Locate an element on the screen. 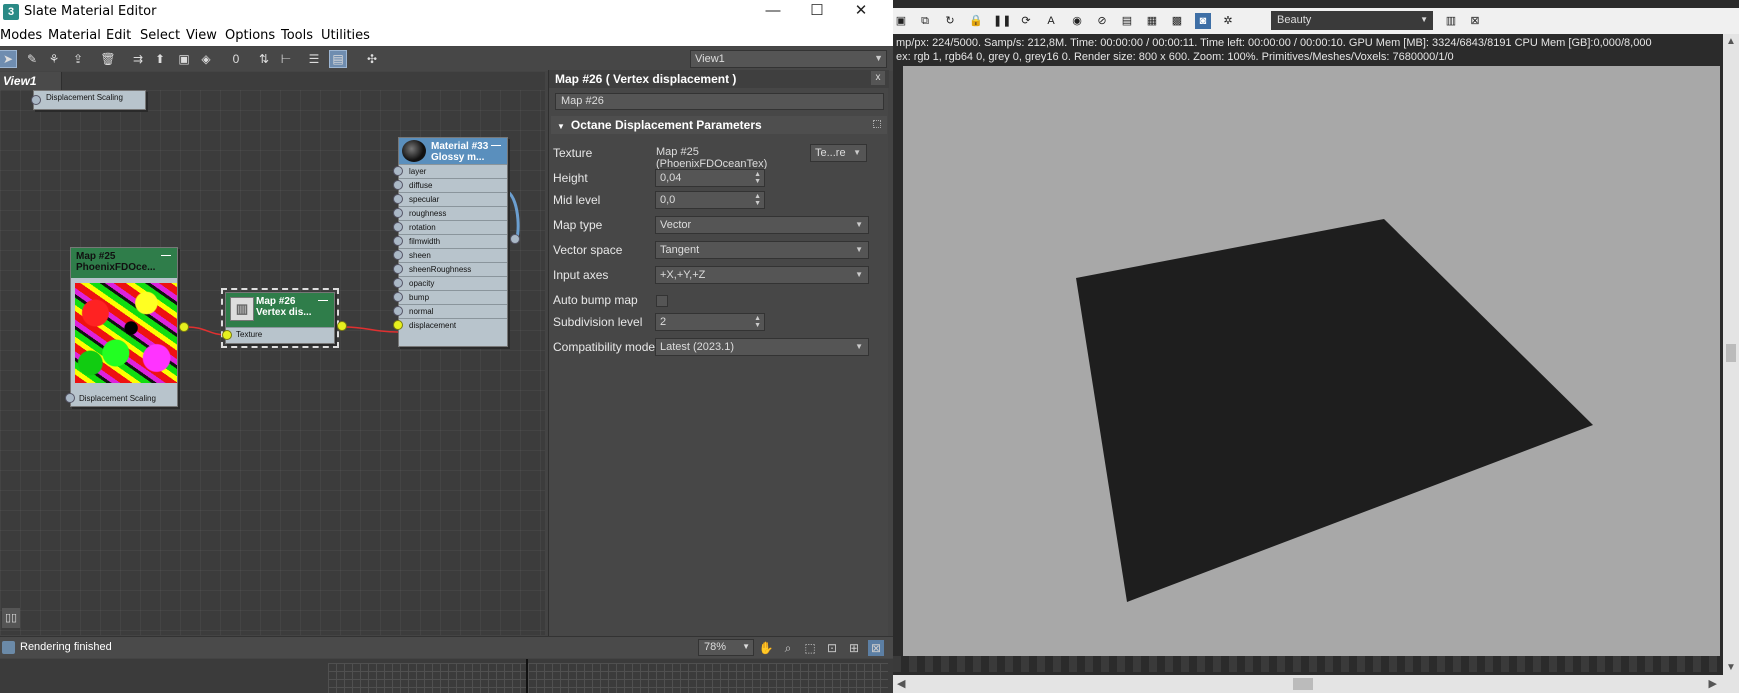 The image size is (1739, 693). minimize-button: — is located at coordinates (773, 12).